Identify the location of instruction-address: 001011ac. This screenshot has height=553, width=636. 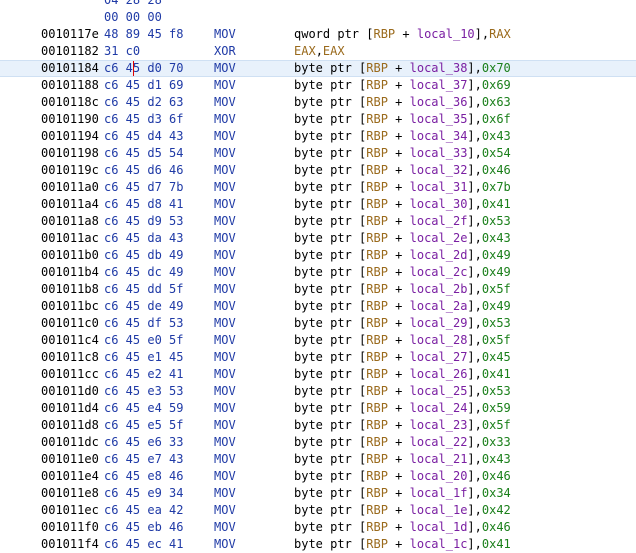
(70, 238).